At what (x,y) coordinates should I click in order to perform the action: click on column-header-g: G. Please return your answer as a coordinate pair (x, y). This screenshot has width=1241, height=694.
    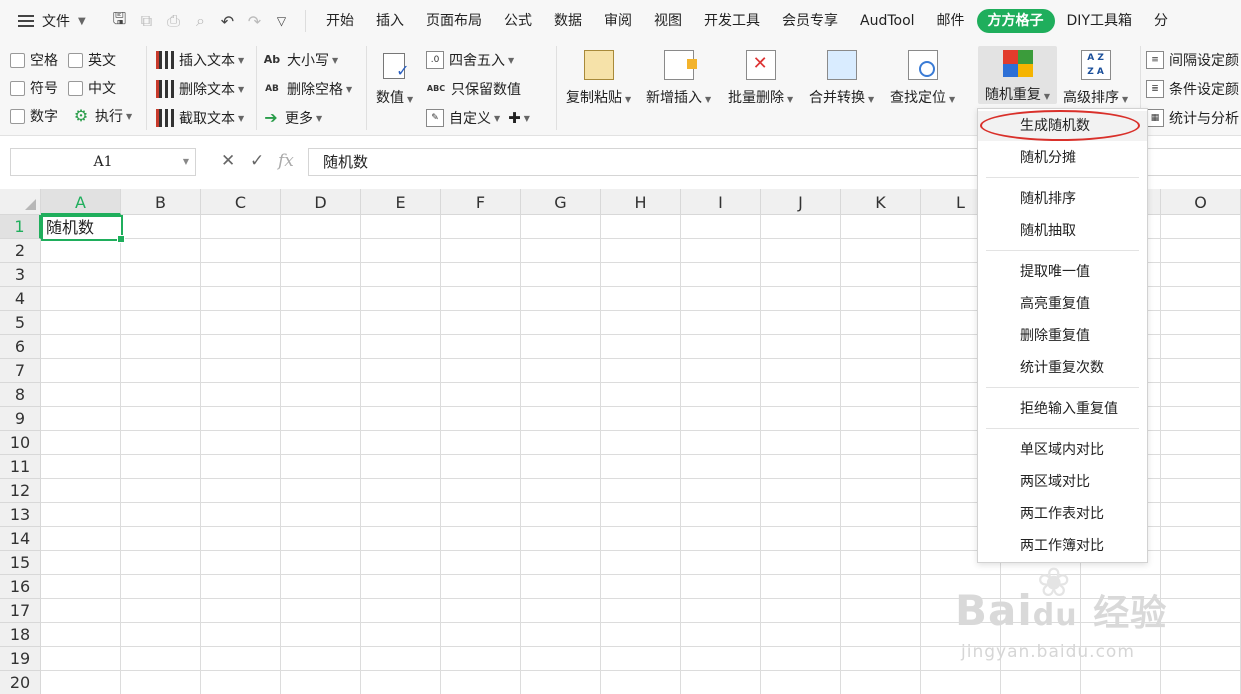
    Looking at the image, I should click on (561, 202).